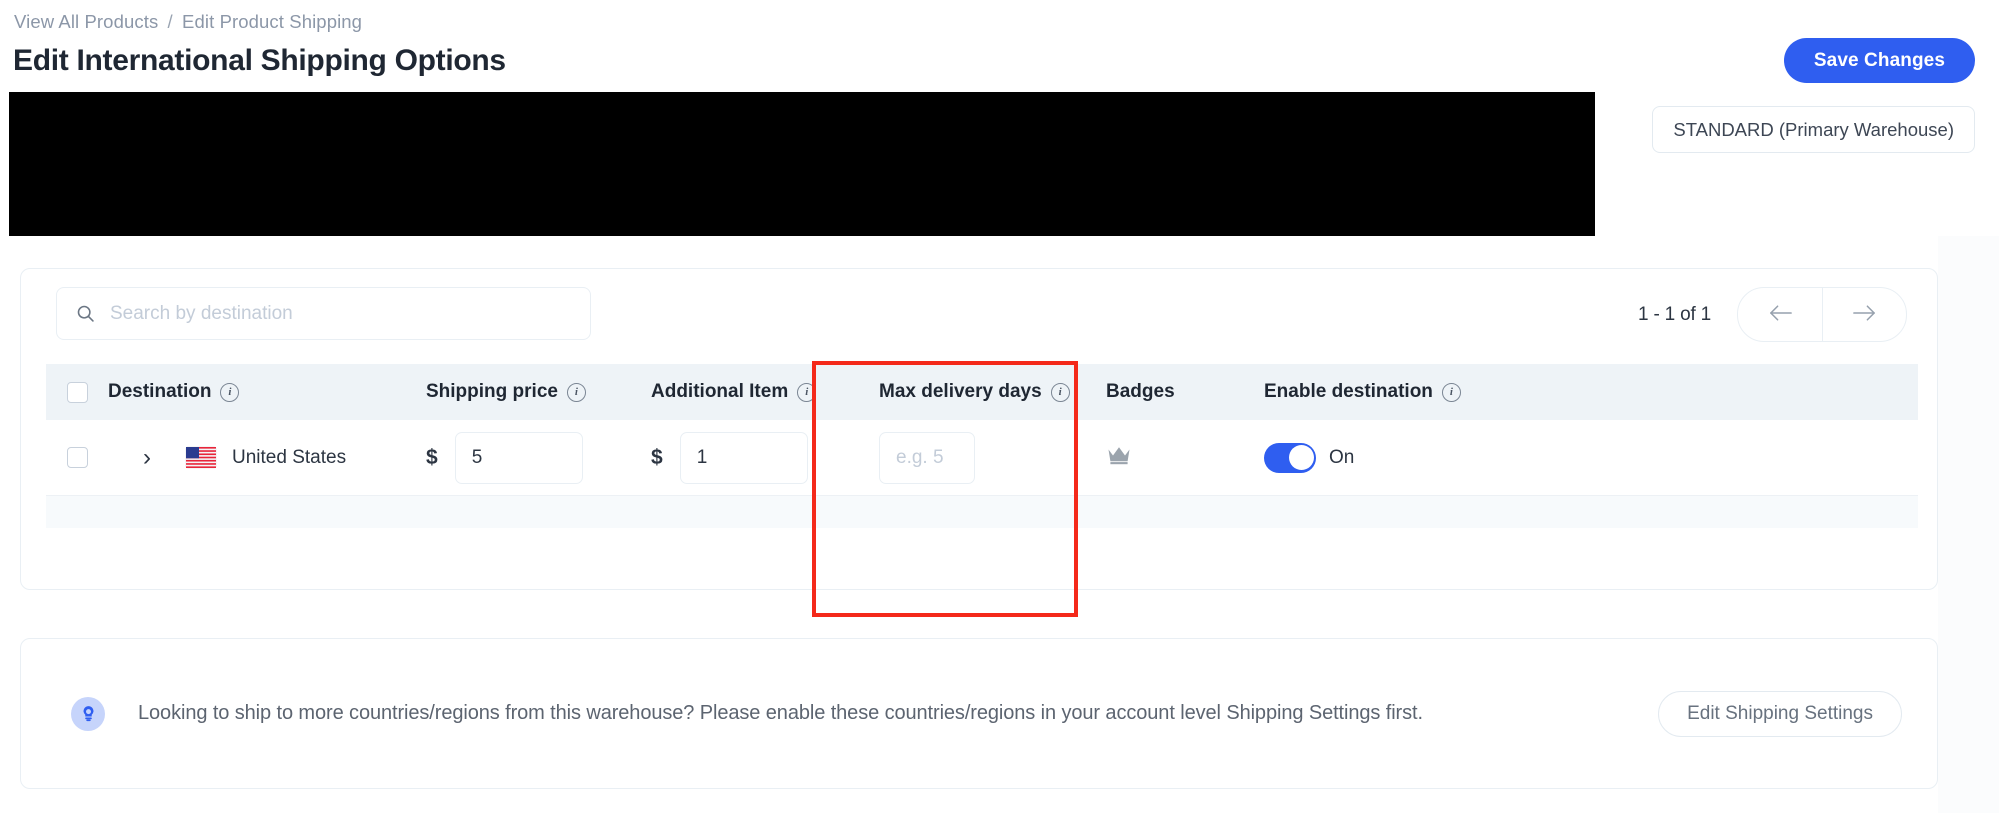 Image resolution: width=1999 pixels, height=813 pixels. Describe the element at coordinates (1301, 457) in the screenshot. I see `toggle-knob` at that location.